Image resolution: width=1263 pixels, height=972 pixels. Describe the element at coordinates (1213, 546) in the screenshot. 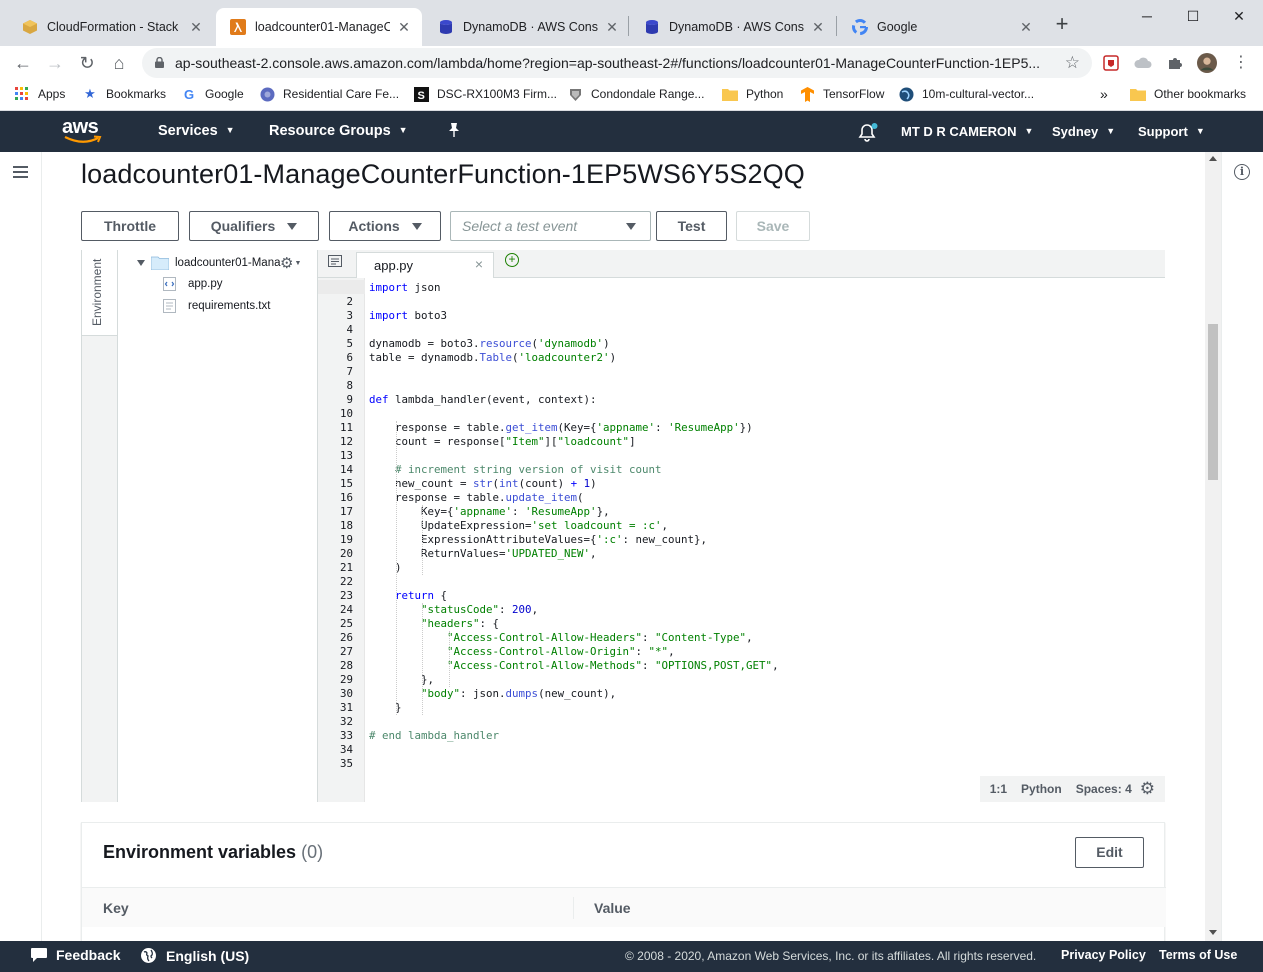

I see `page-scrollbar` at that location.